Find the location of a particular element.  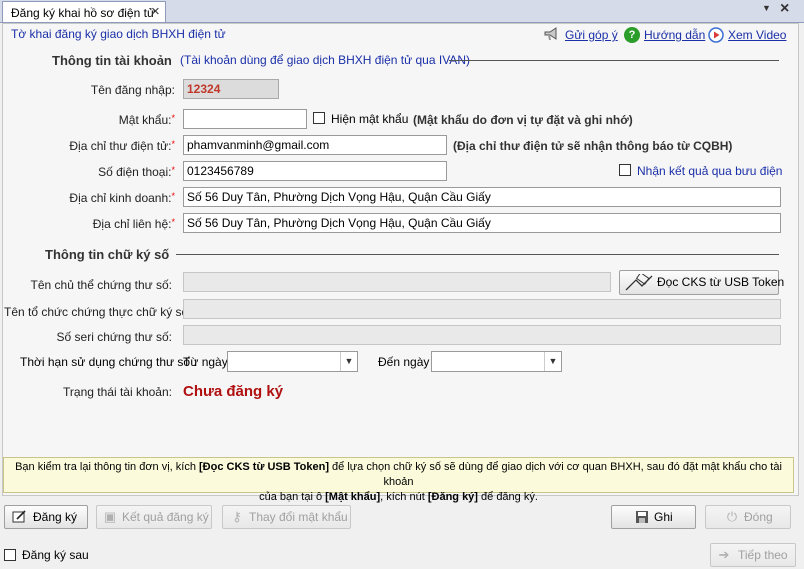

cert-owner-label: Tên chủ thể chứng thư số: is located at coordinates (101, 285).